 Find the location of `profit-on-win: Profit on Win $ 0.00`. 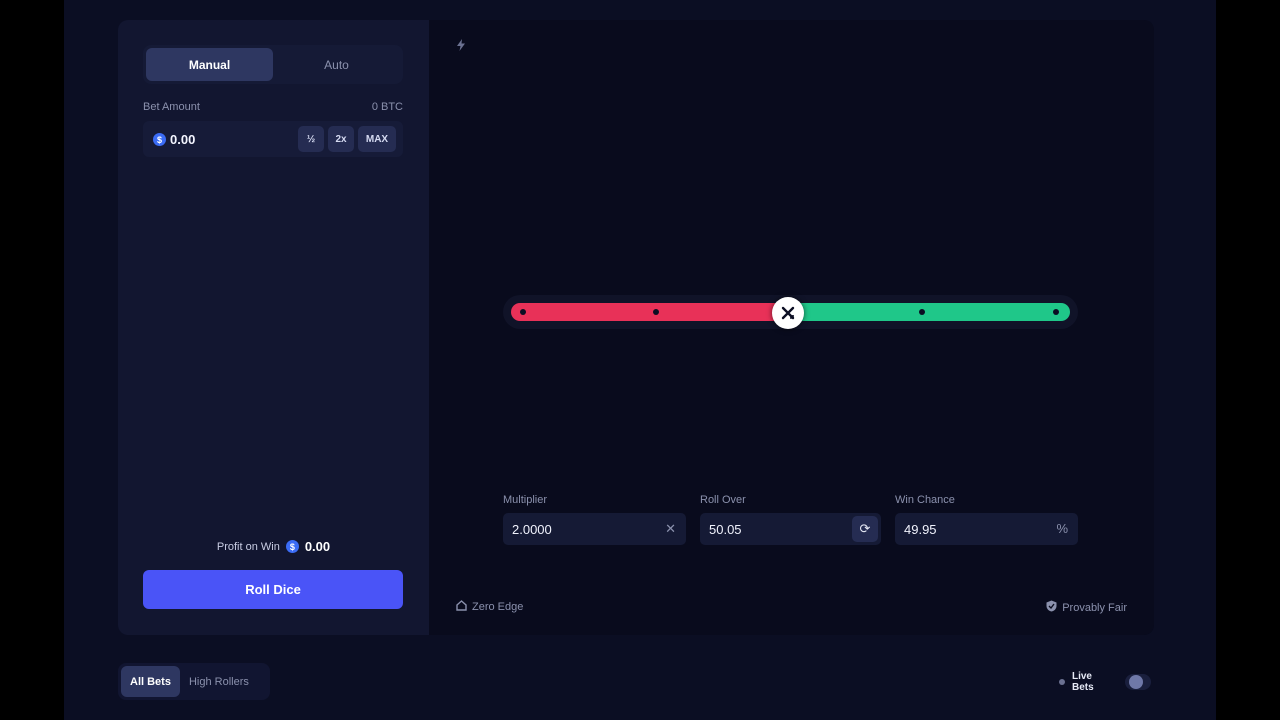

profit-on-win: Profit on Win $ 0.00 is located at coordinates (273, 546).